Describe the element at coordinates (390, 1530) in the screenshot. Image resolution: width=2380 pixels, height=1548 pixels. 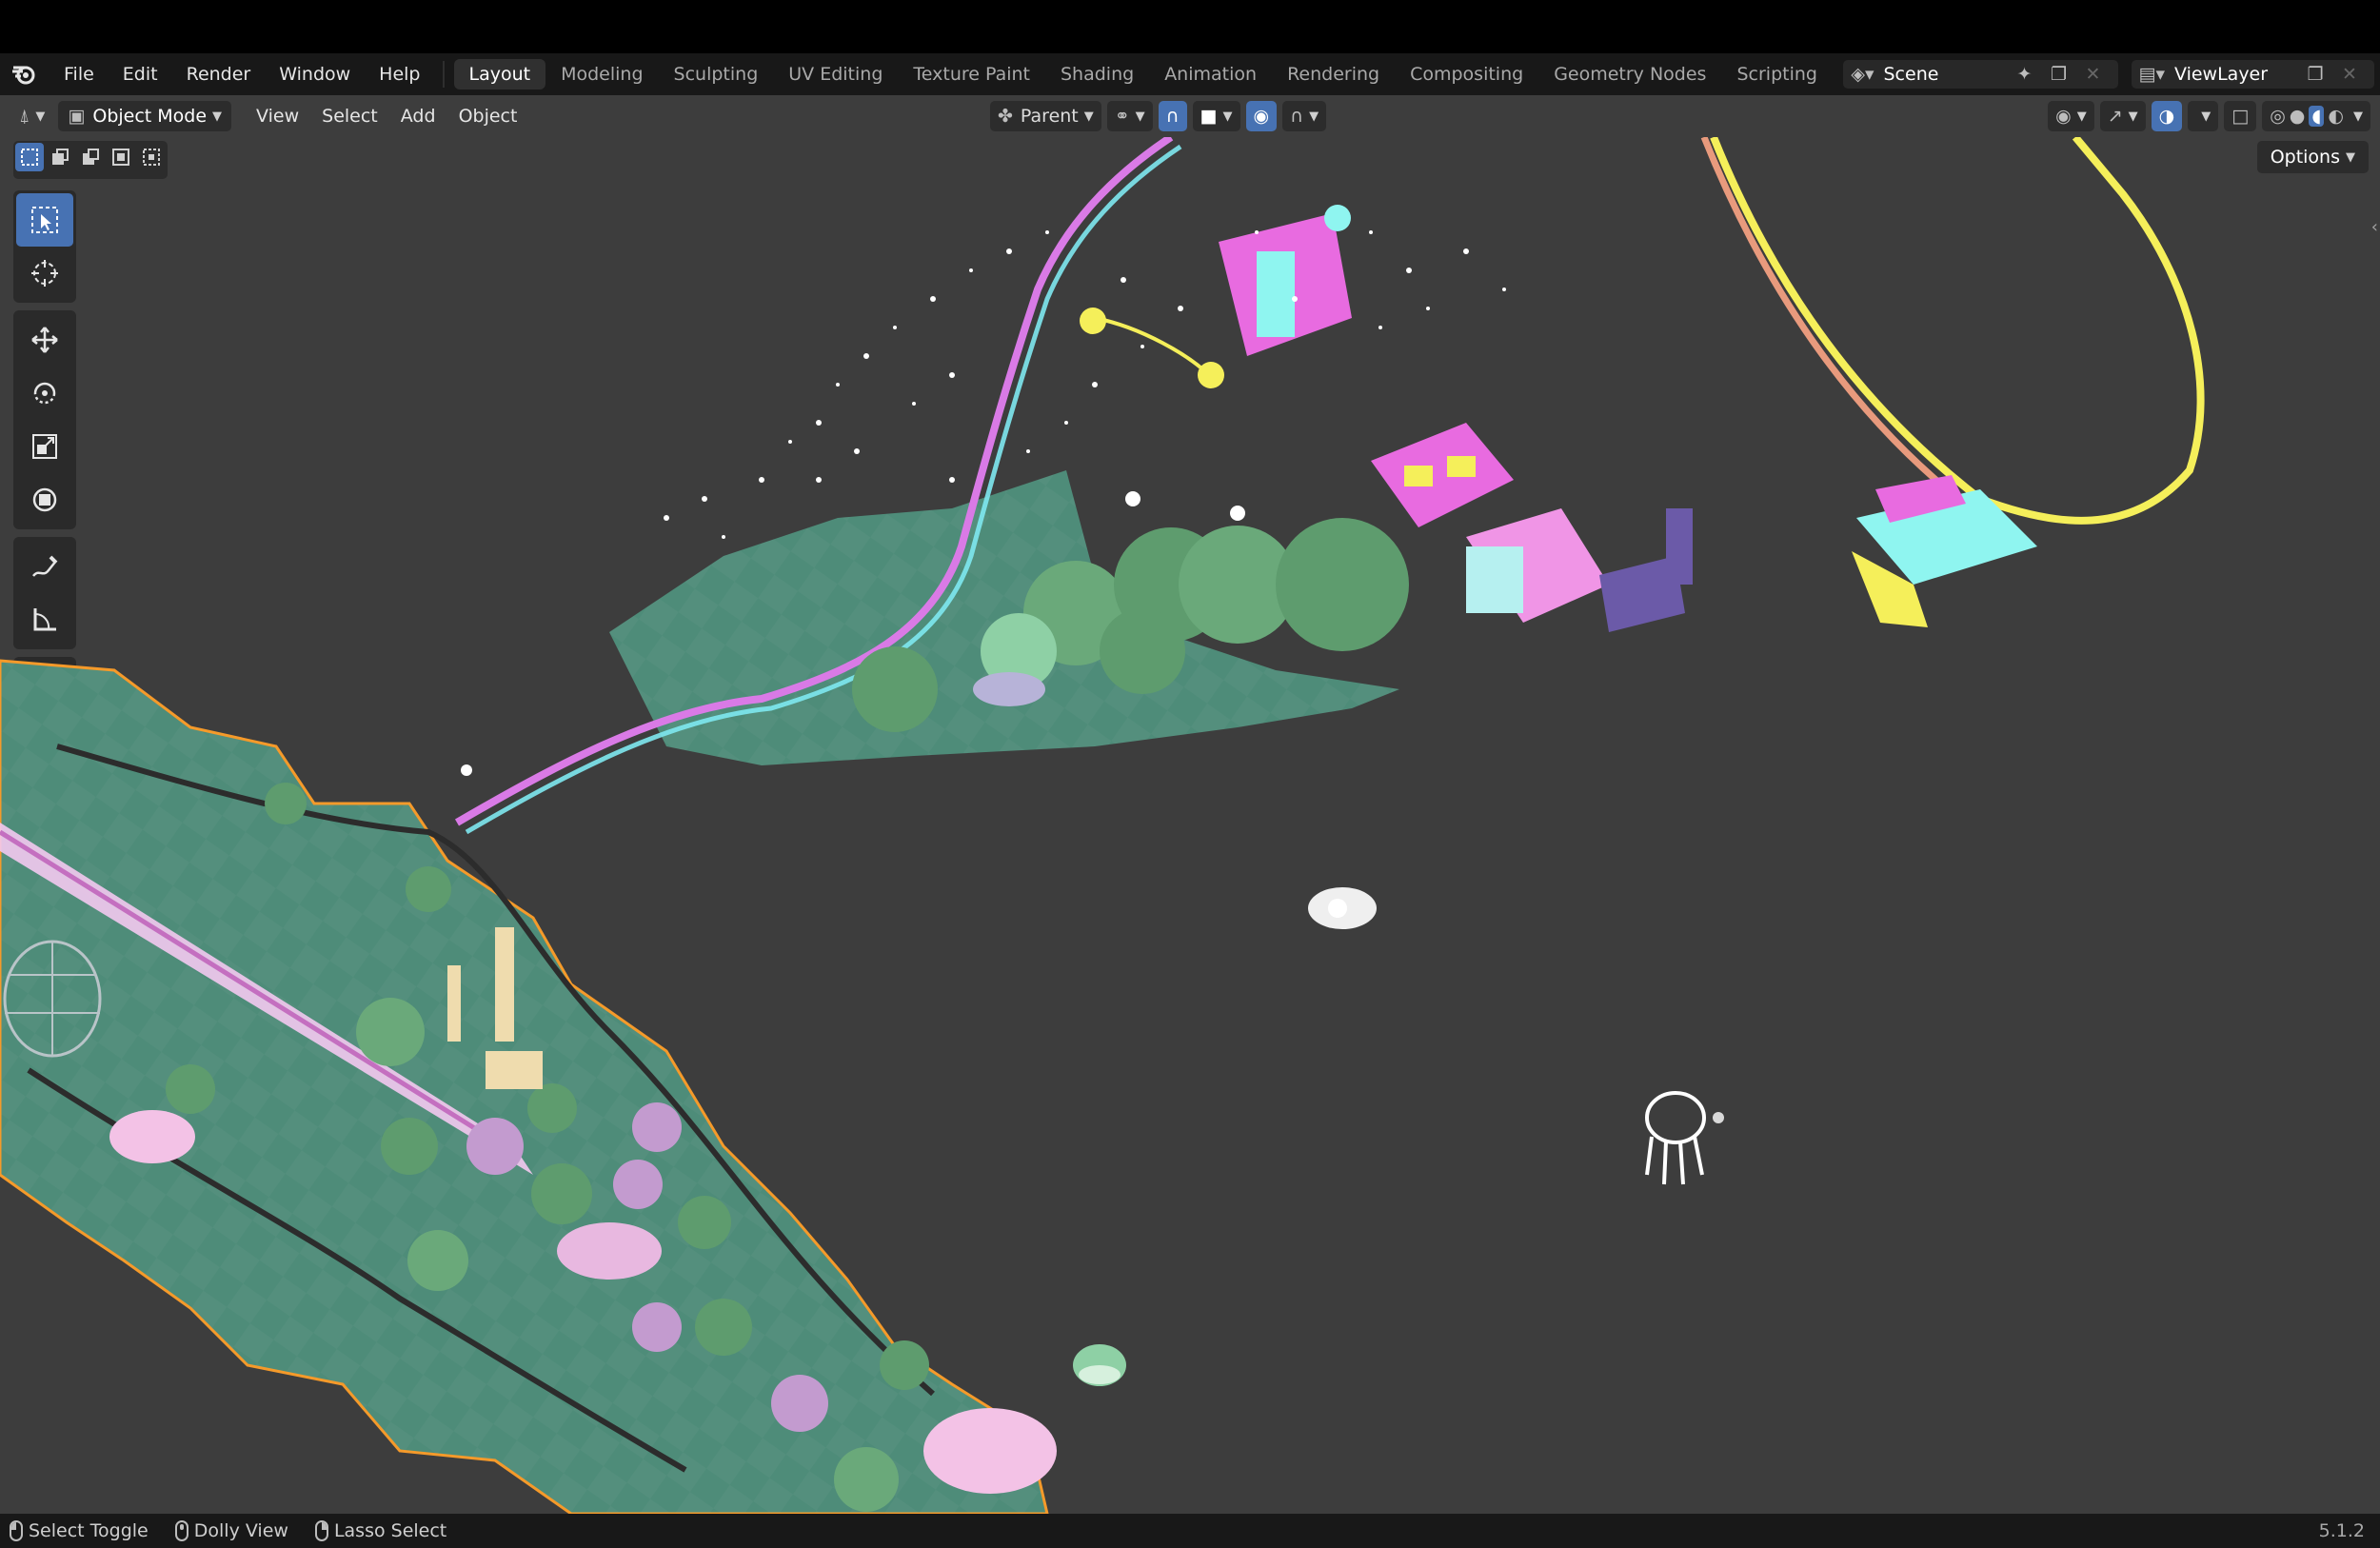
I see `status-hint-label: Lasso Select` at that location.